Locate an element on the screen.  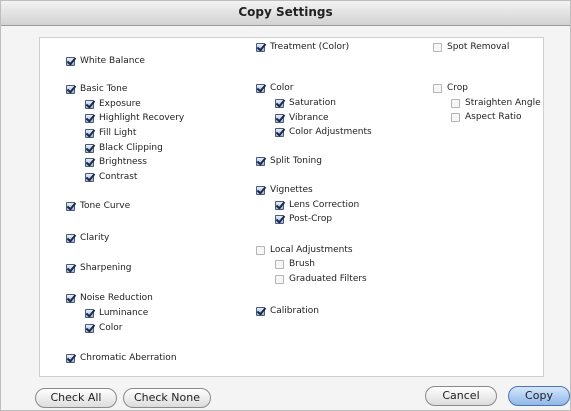
checkbox-brush: Brush is located at coordinates (295, 264).